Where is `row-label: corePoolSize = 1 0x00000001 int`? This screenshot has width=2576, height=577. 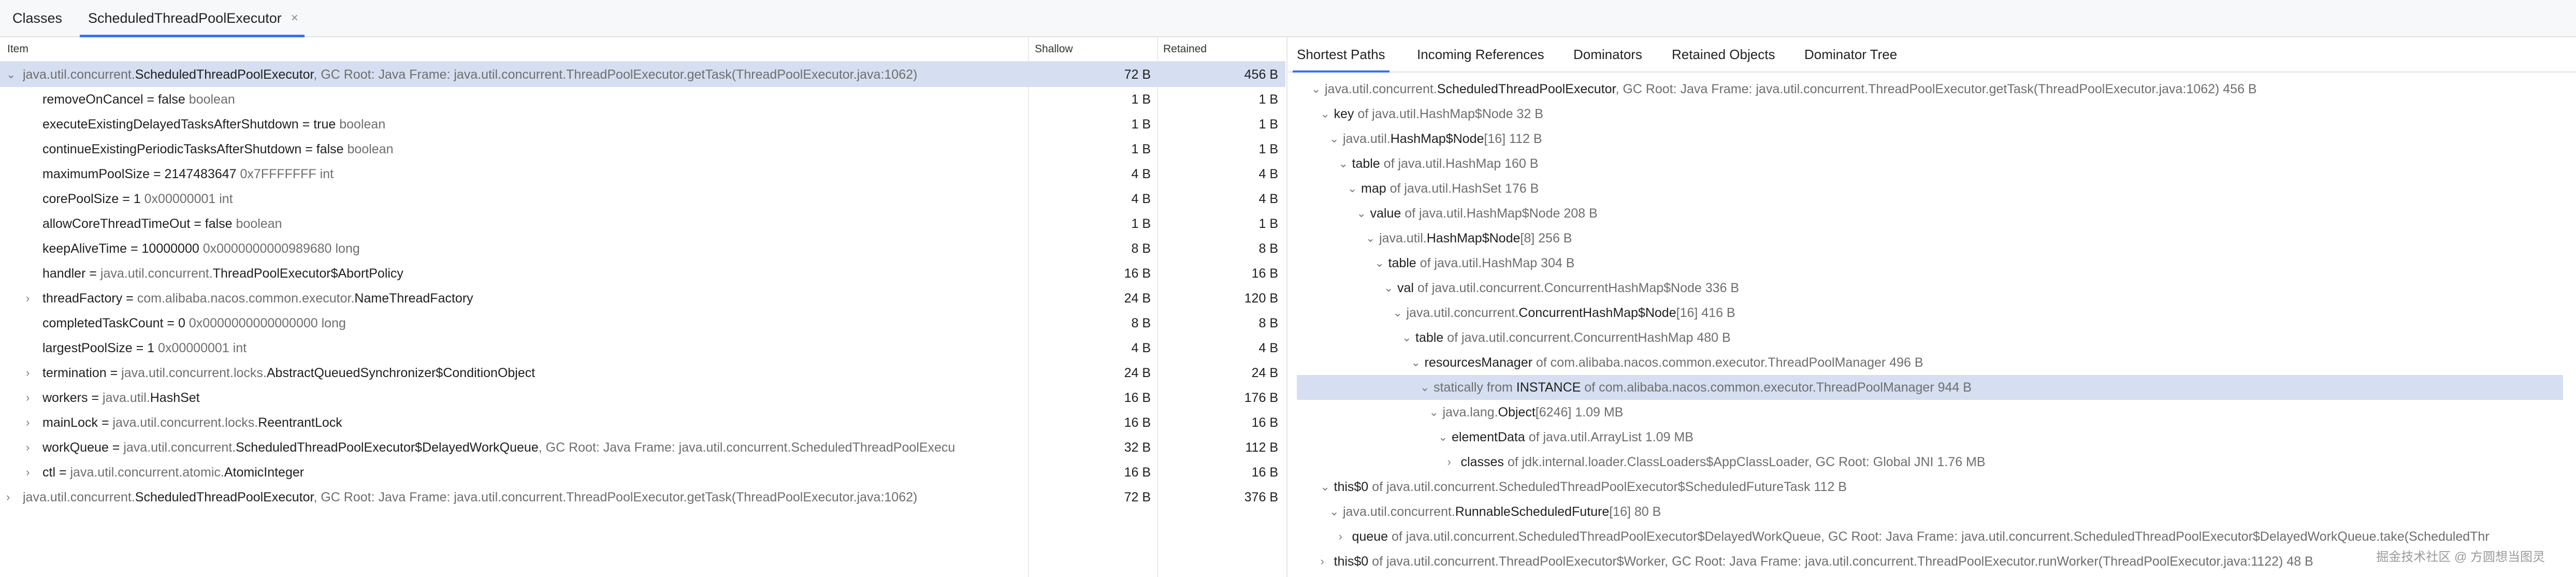 row-label: corePoolSize = 1 0x00000001 int is located at coordinates (550, 198).